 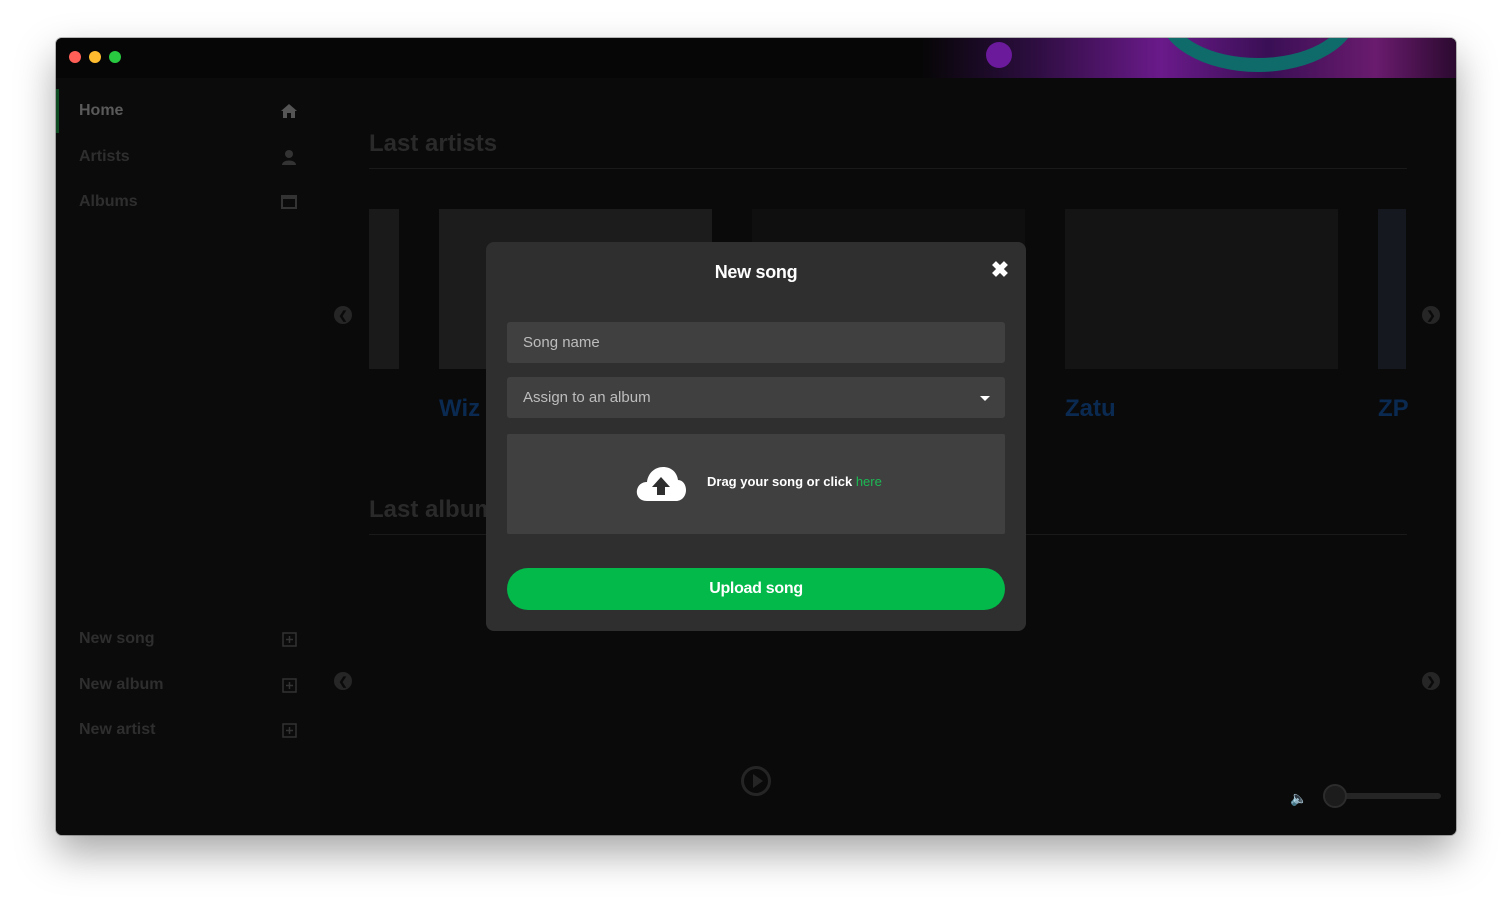 I want to click on sidebar-item-new-artist: New artist, so click(x=188, y=730).